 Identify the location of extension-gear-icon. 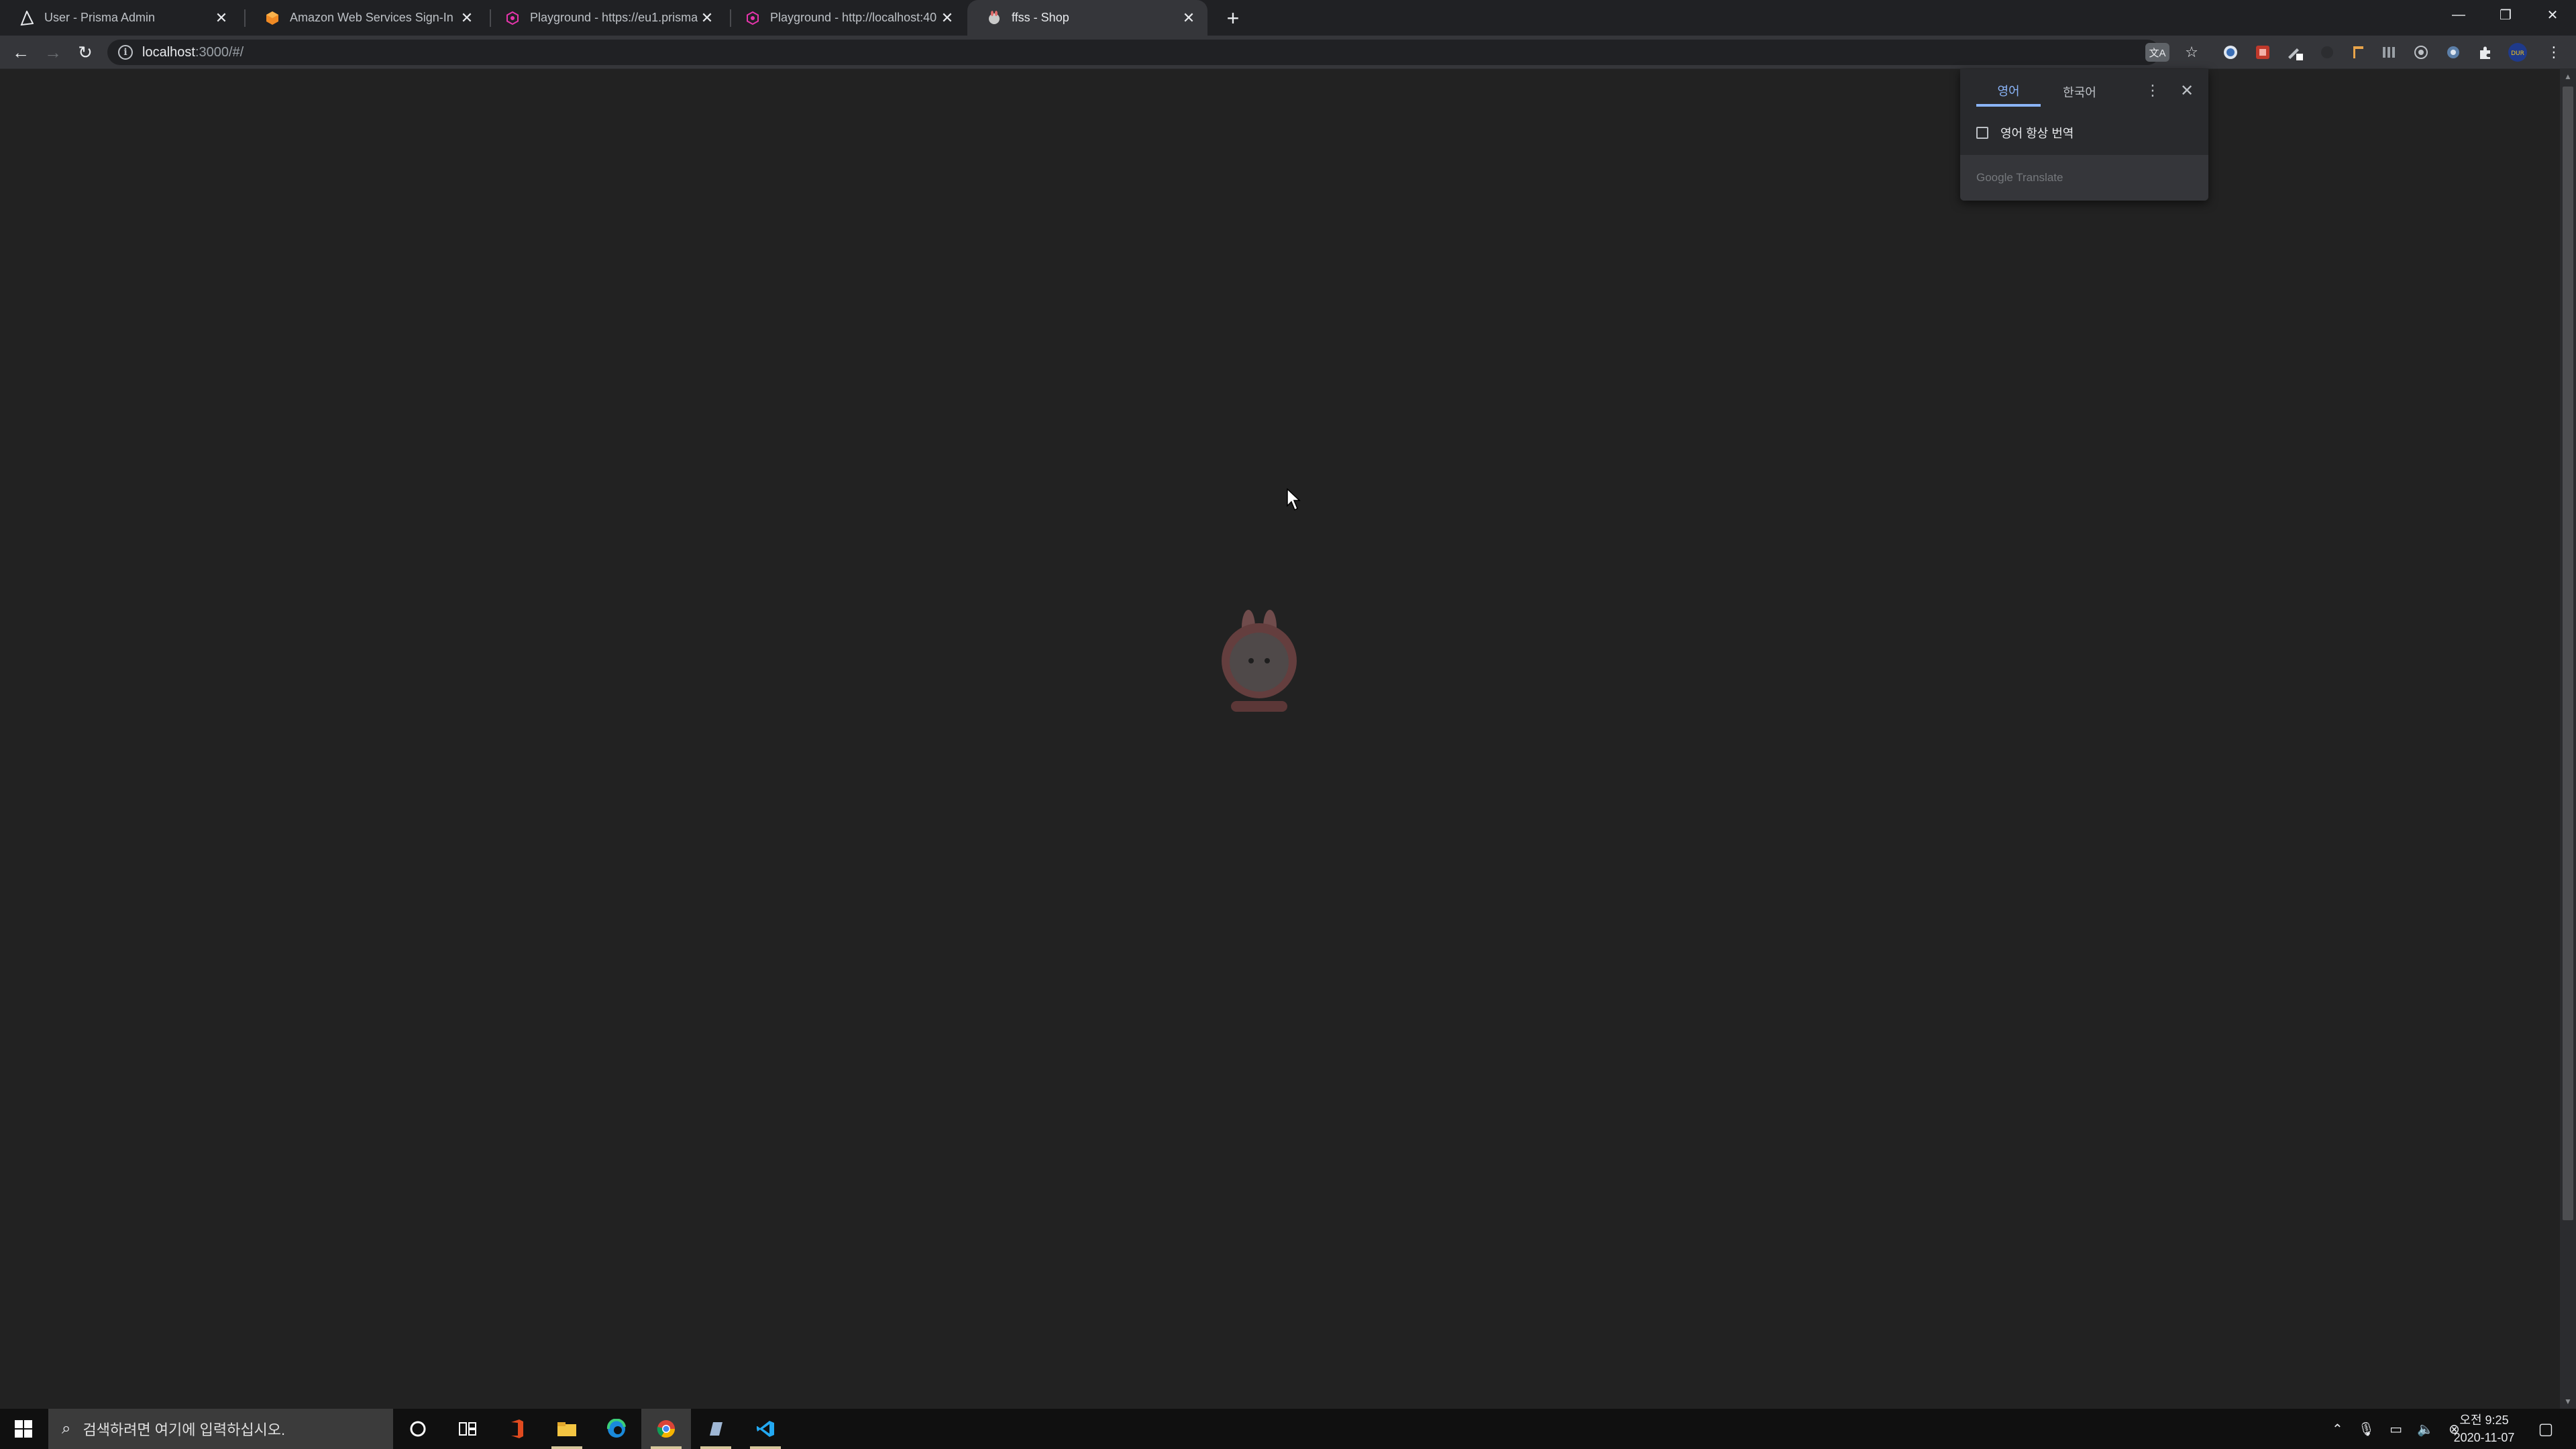
(2453, 52).